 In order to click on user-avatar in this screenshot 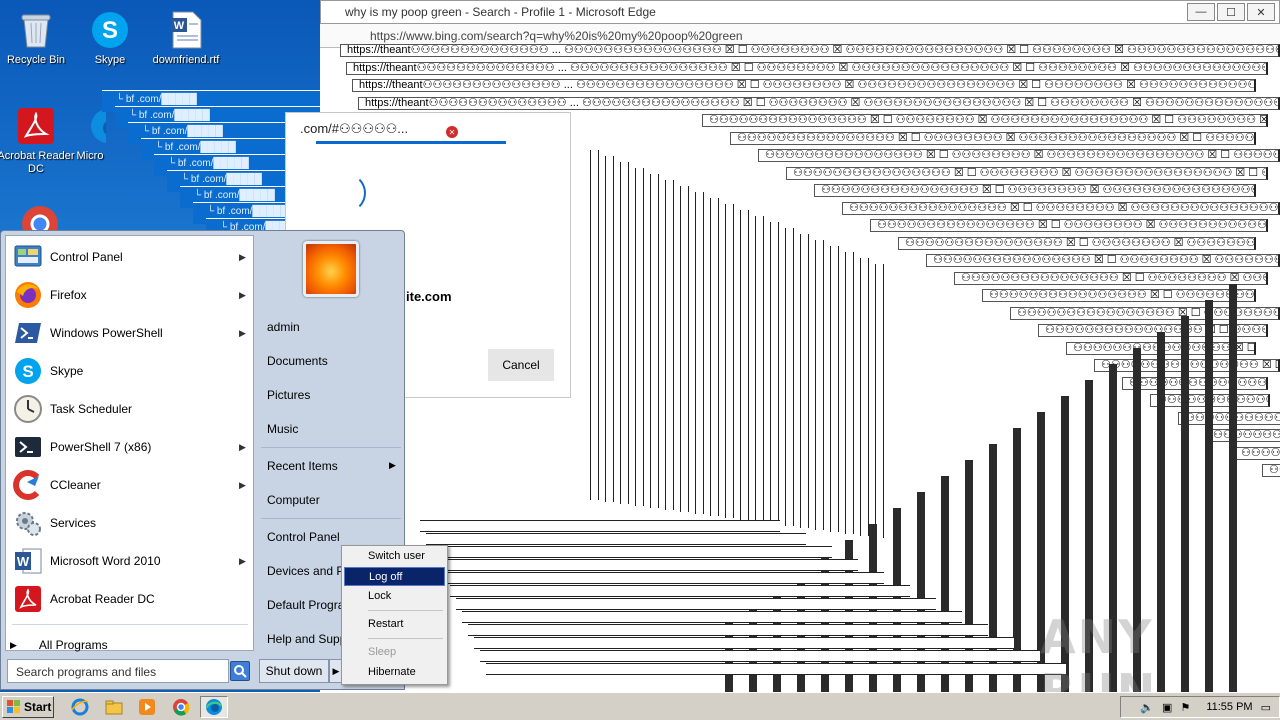, I will do `click(331, 269)`.